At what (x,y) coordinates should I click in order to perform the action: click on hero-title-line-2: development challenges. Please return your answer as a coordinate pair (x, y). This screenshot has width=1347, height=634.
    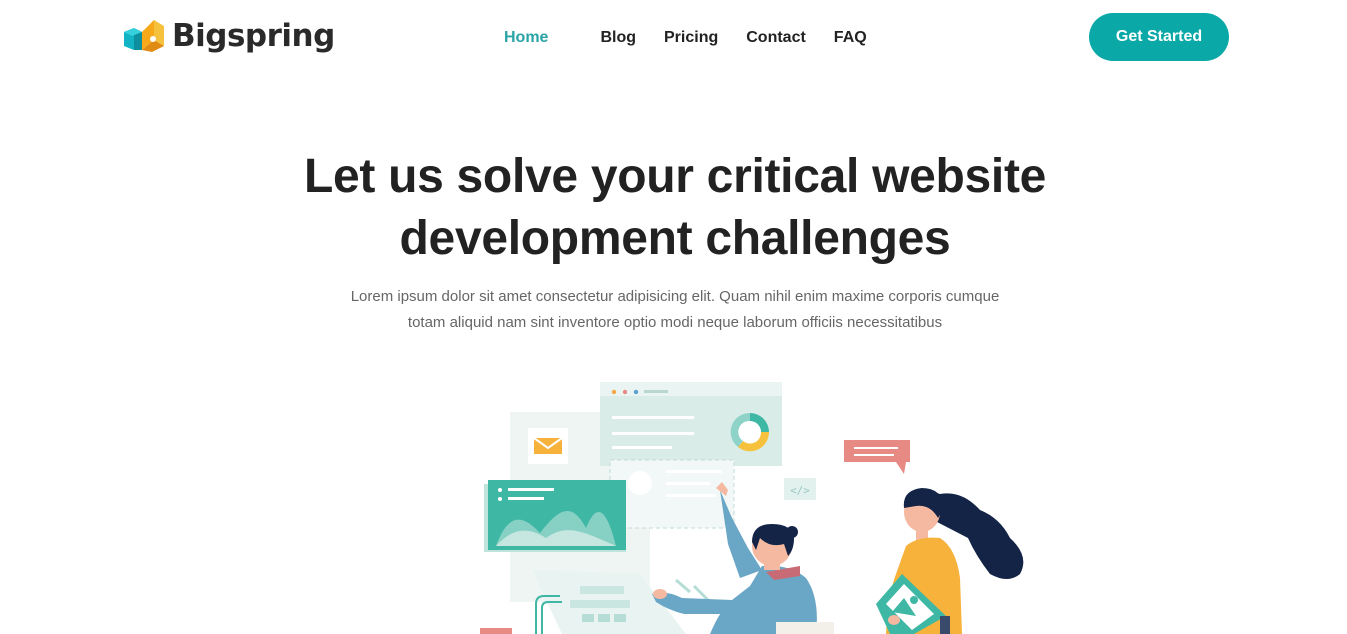
    Looking at the image, I should click on (675, 238).